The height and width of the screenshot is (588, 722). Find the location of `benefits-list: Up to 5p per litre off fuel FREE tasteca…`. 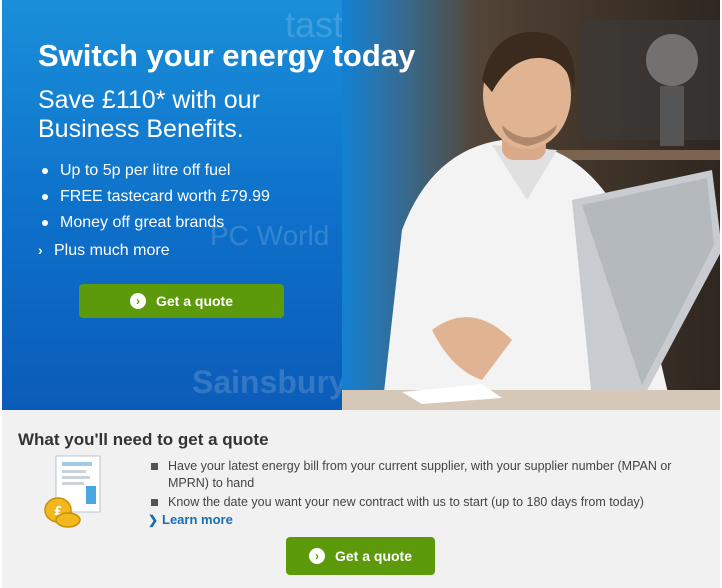

benefits-list: Up to 5p per litre off fuel FREE tasteca… is located at coordinates (155, 197).